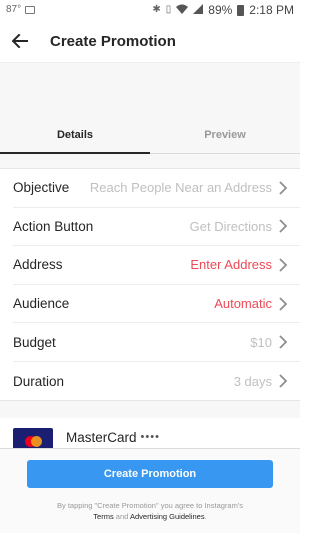 The image size is (320, 533). I want to click on app-header: Create Promotion, so click(150, 41).